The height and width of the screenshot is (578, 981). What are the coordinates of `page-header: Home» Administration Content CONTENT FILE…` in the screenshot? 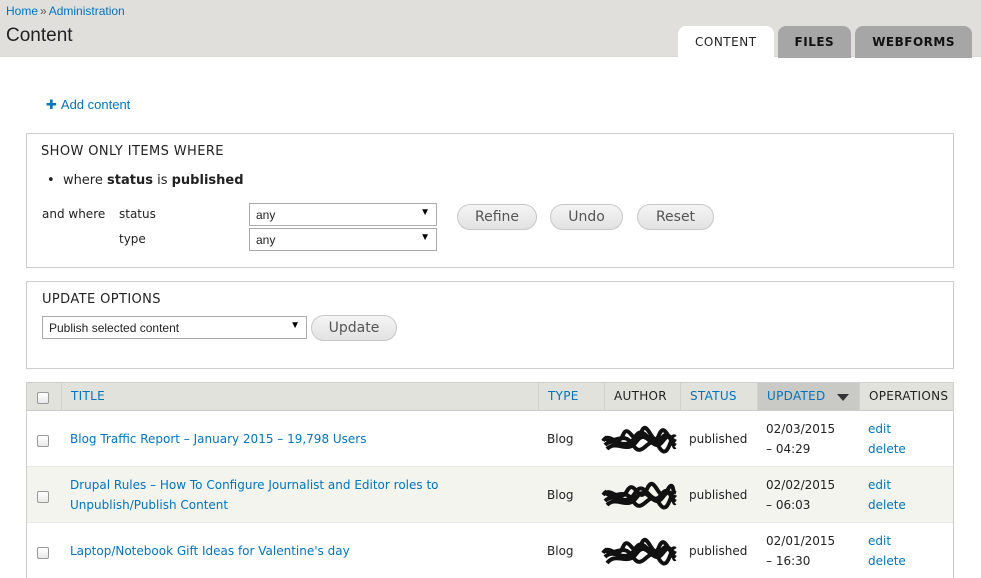 It's located at (490, 29).